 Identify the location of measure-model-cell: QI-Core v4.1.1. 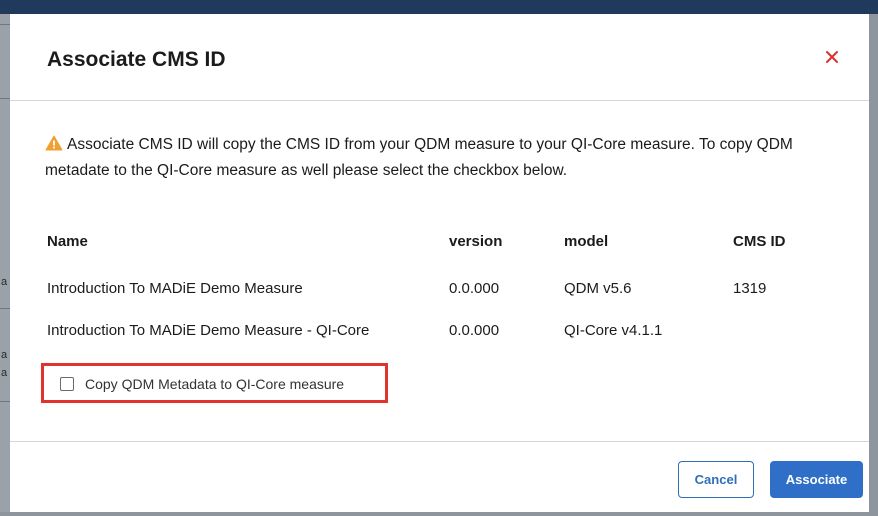
(613, 330).